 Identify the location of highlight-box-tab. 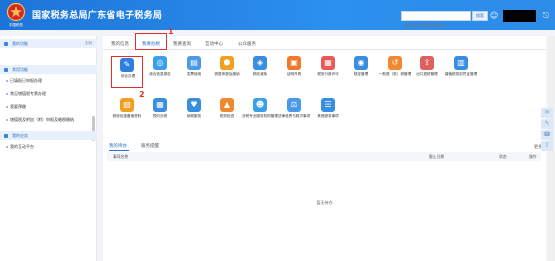
(151, 41).